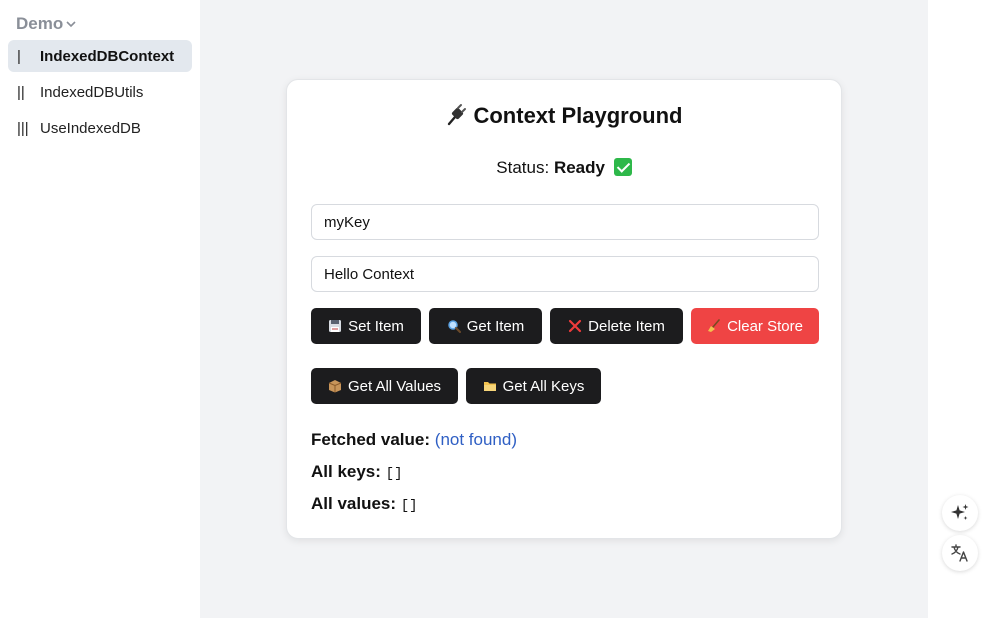  I want to click on delete-item-button: Delete Item, so click(616, 326).